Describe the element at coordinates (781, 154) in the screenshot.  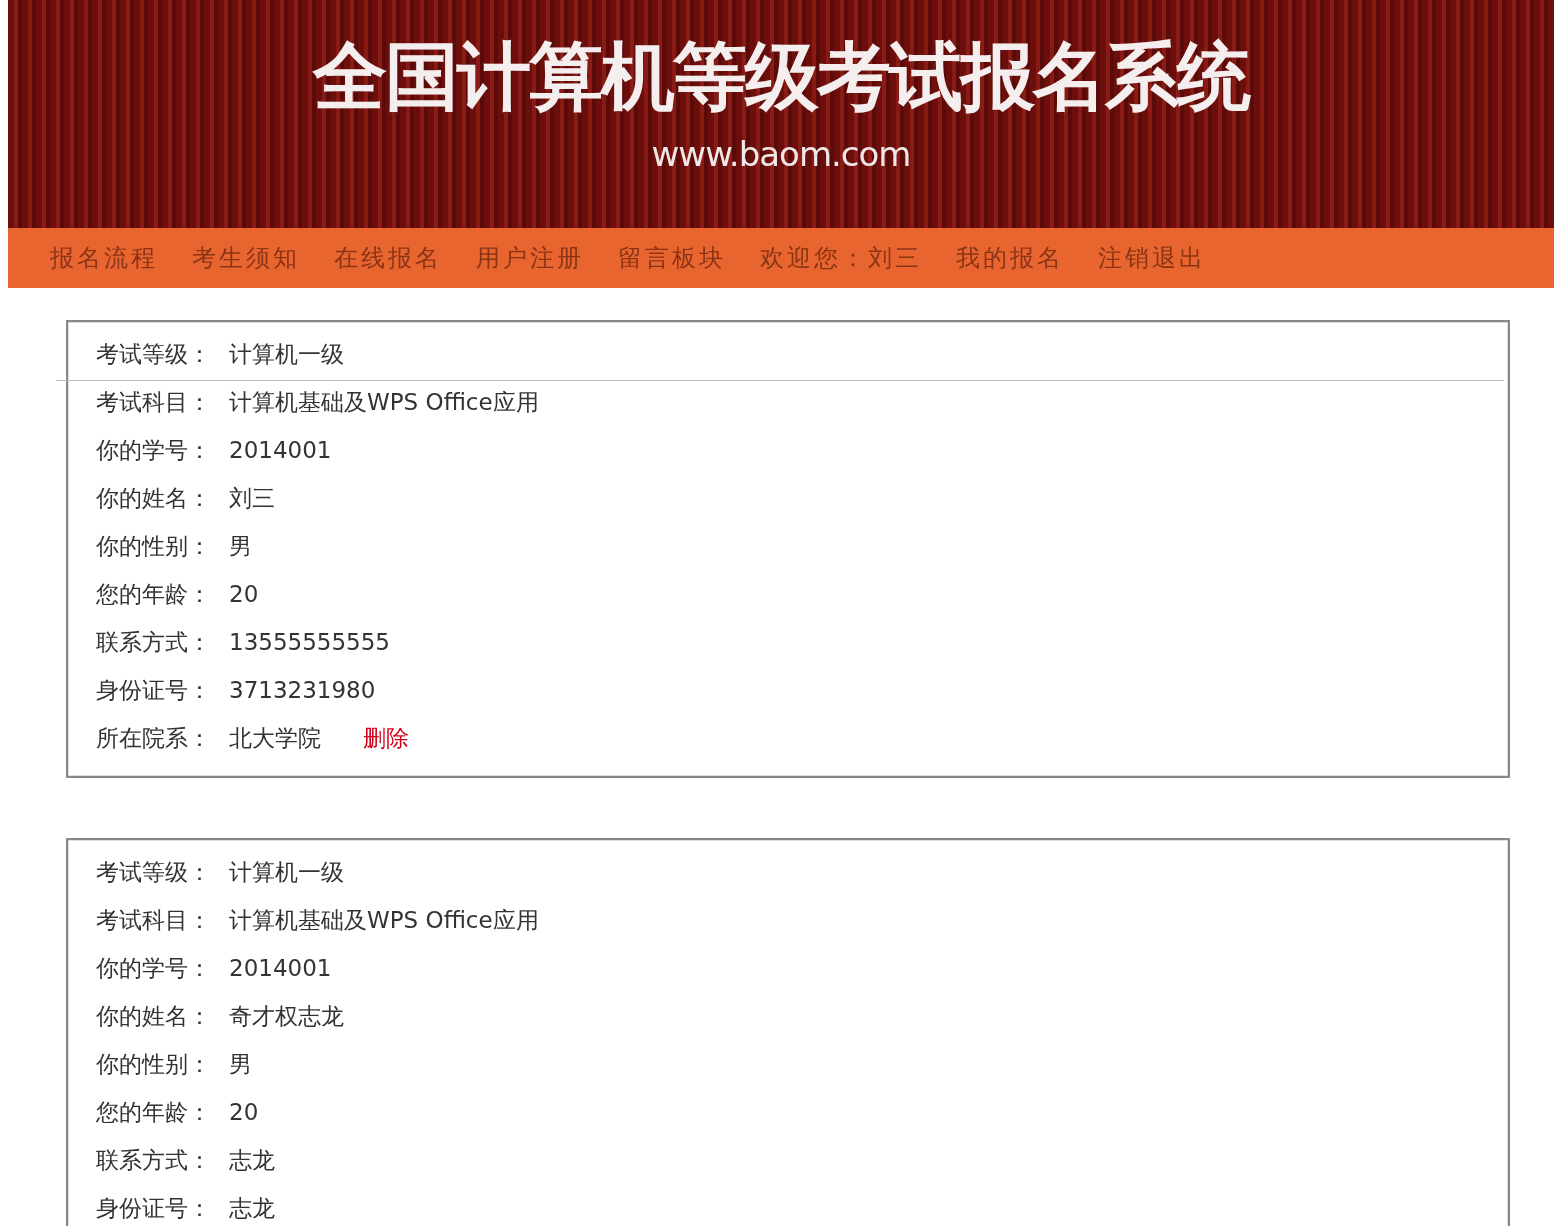
I see `site-url: www.baom.com` at that location.